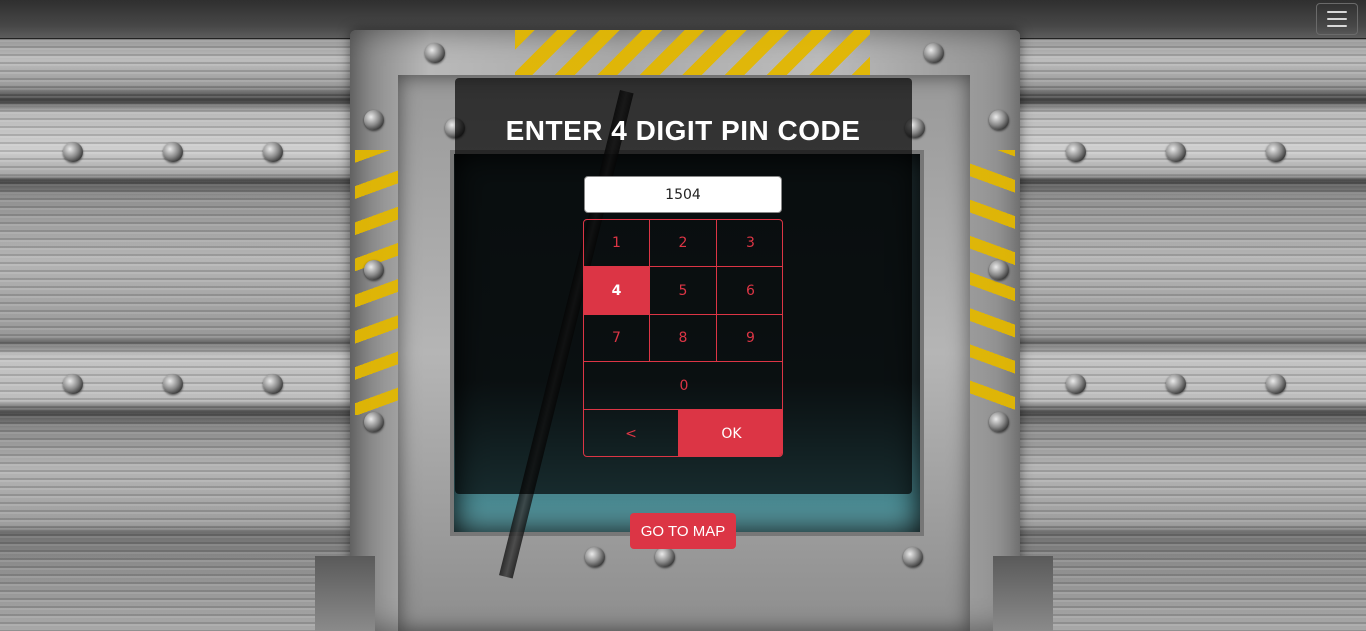 This screenshot has width=1366, height=631. I want to click on hazard-stripes-left, so click(377, 282).